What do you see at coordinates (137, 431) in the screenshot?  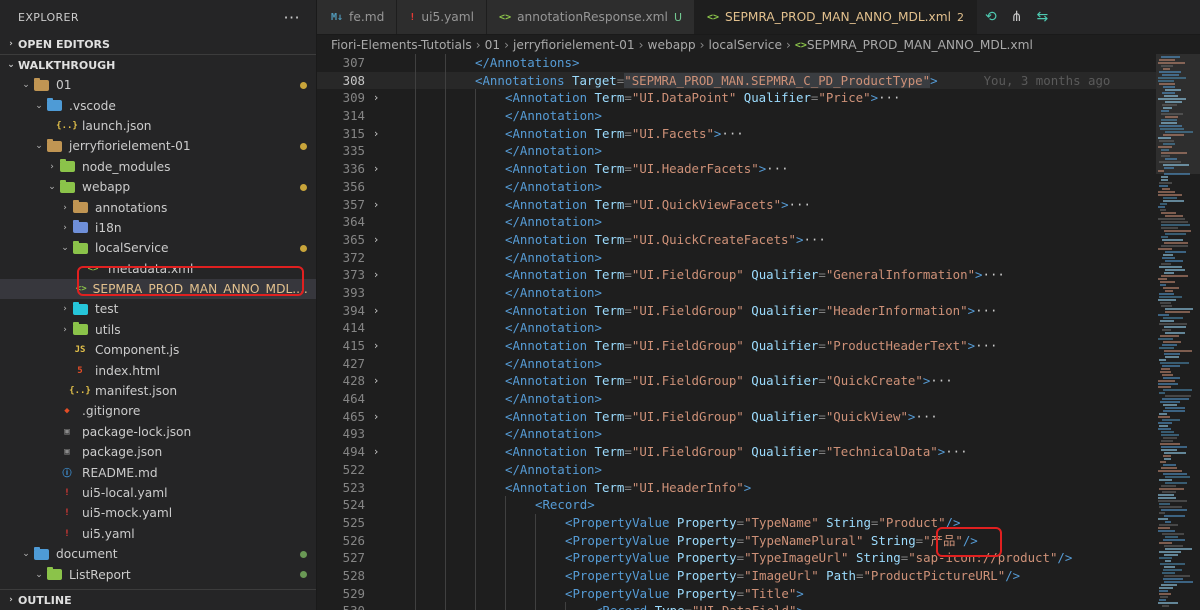 I see `tree-item-label: package-lock.json` at bounding box center [137, 431].